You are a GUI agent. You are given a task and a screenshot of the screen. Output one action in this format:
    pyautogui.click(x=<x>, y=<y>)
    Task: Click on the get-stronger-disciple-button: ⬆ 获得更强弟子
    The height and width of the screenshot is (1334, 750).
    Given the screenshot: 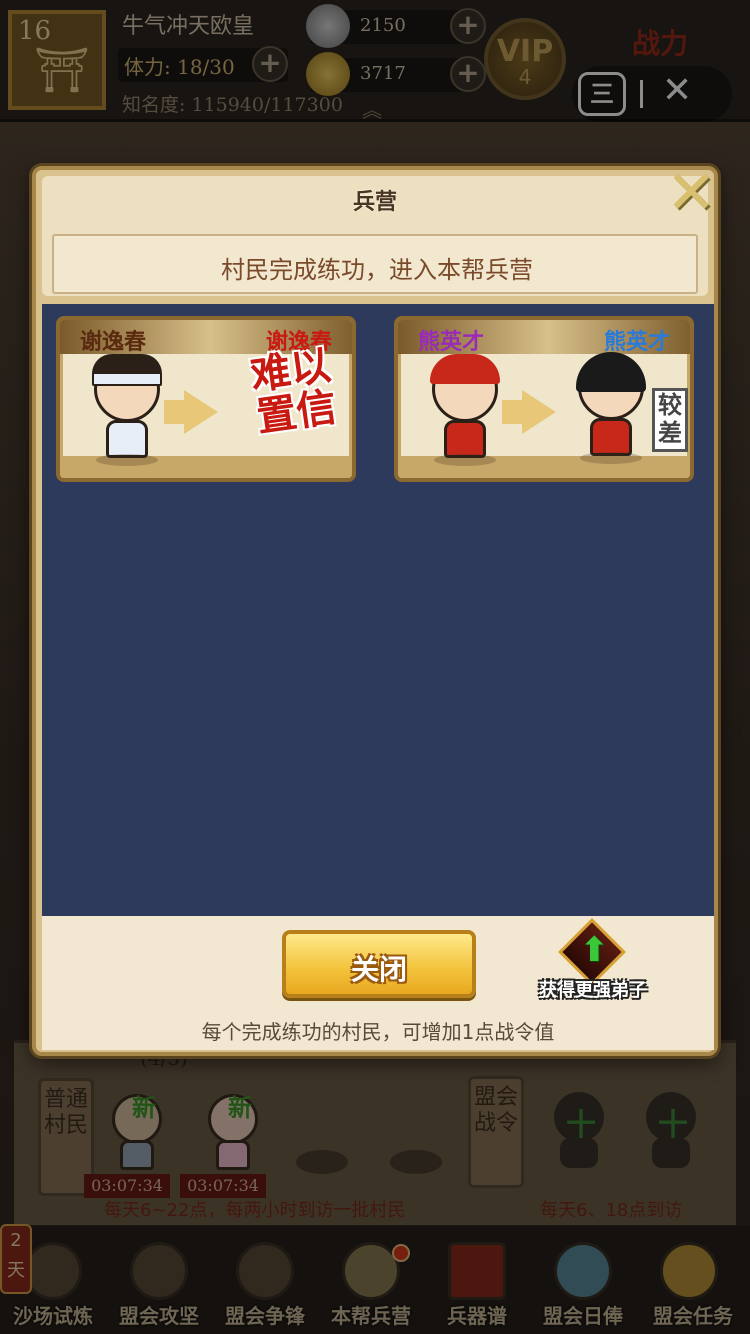 What is the action you would take?
    pyautogui.click(x=593, y=964)
    